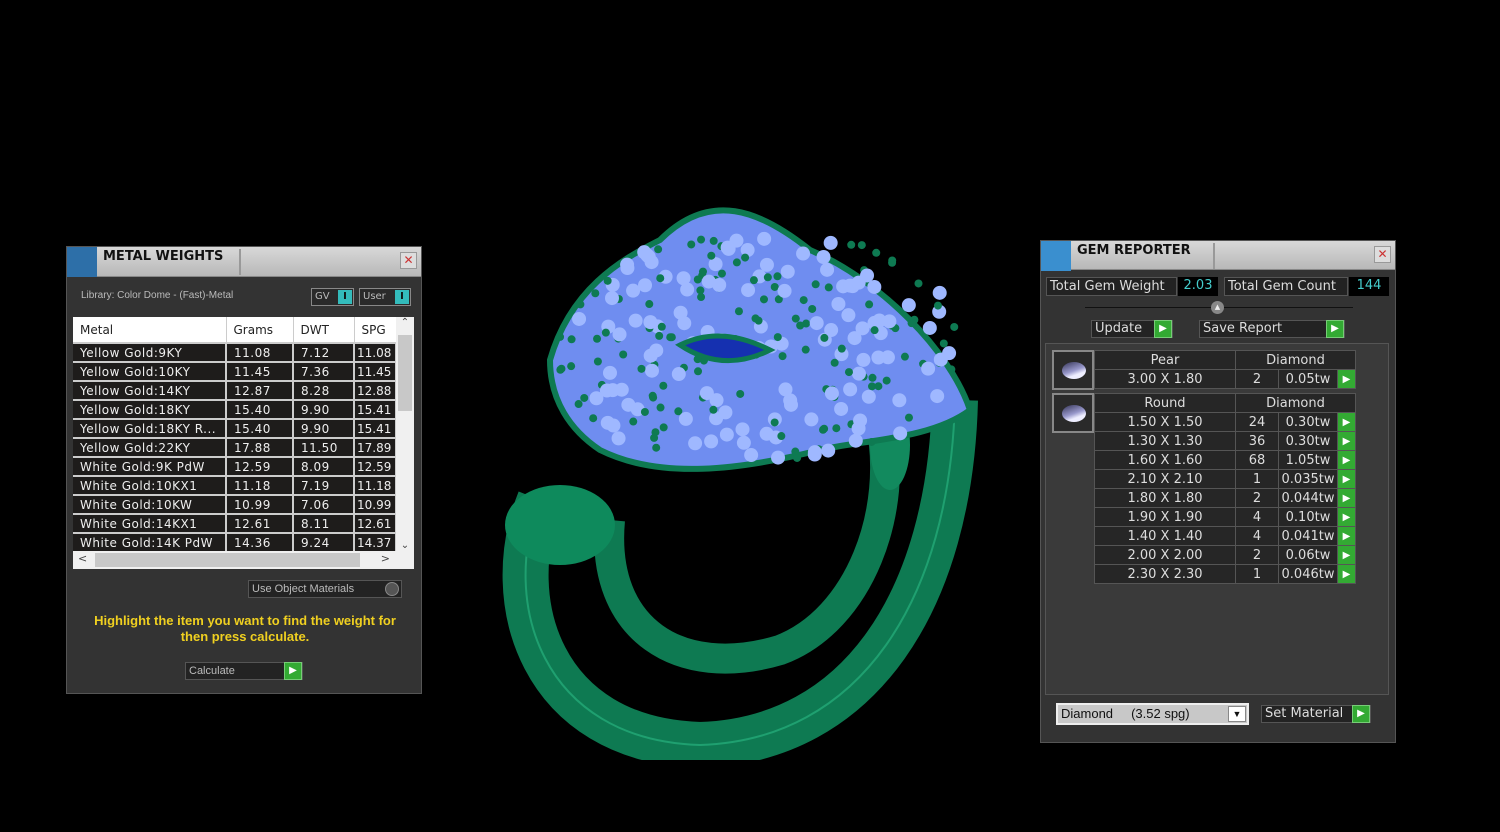 This screenshot has width=1500, height=832. I want to click on gem-row: 1.90 X 1.90 4 0.10tw ▶, so click(1225, 517).